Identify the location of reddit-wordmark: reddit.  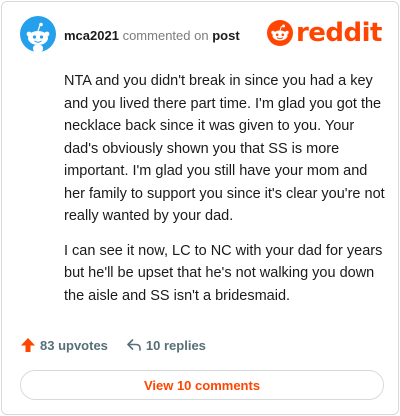
(339, 33).